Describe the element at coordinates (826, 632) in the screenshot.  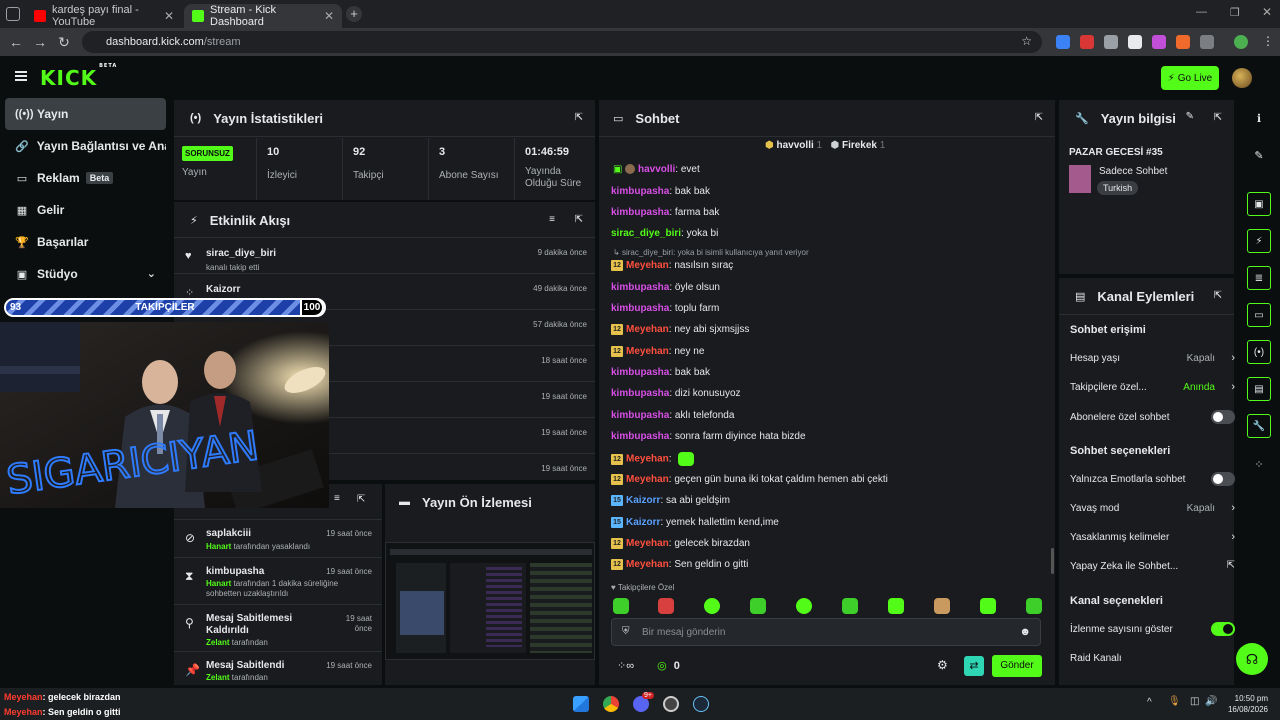
I see `chat-input: ⛨ Bir mesaj gönderin ☻` at that location.